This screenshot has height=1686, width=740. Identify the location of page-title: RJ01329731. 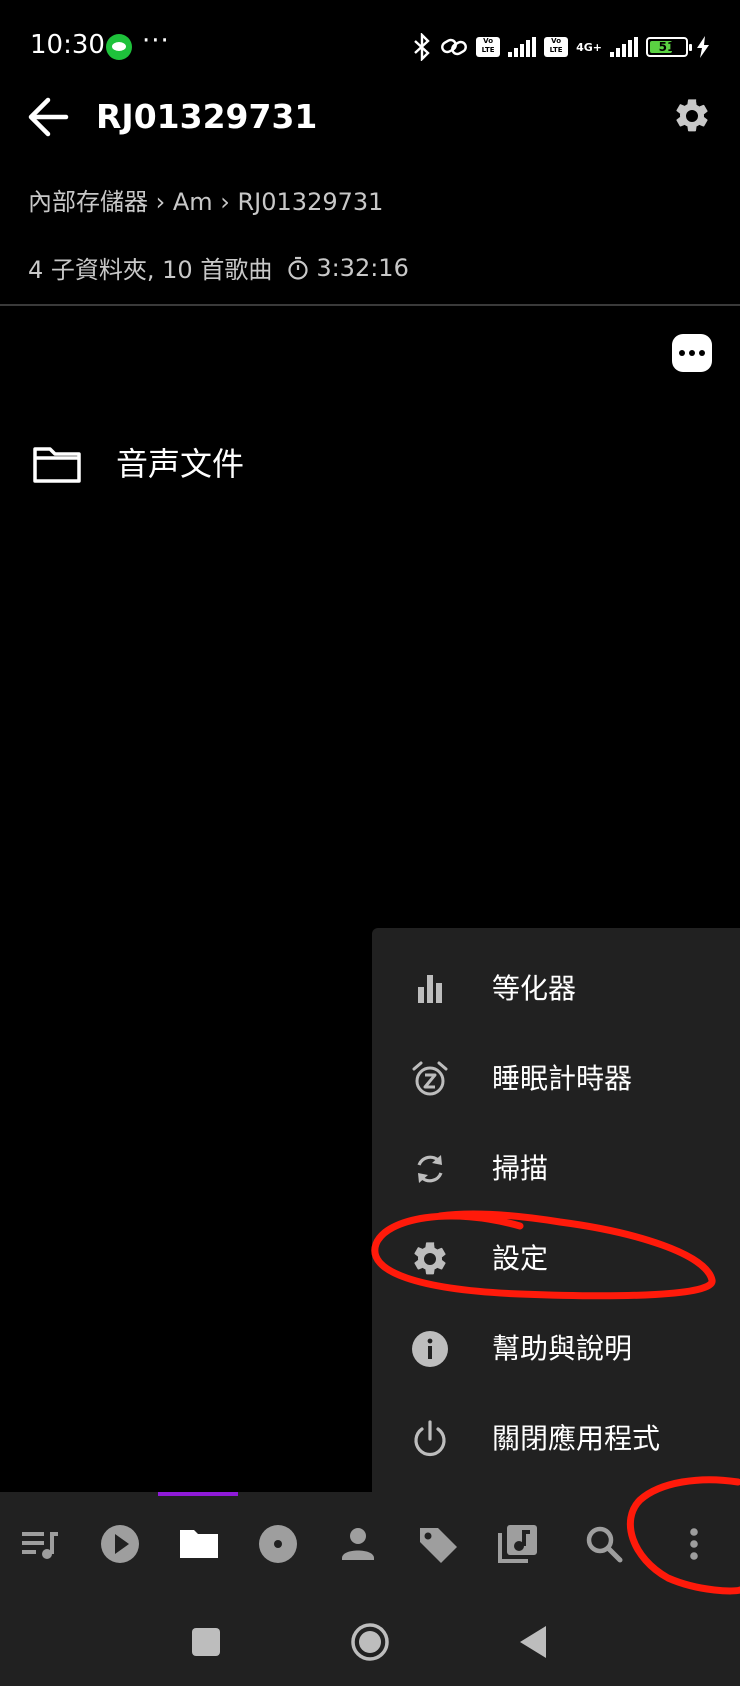
(207, 116).